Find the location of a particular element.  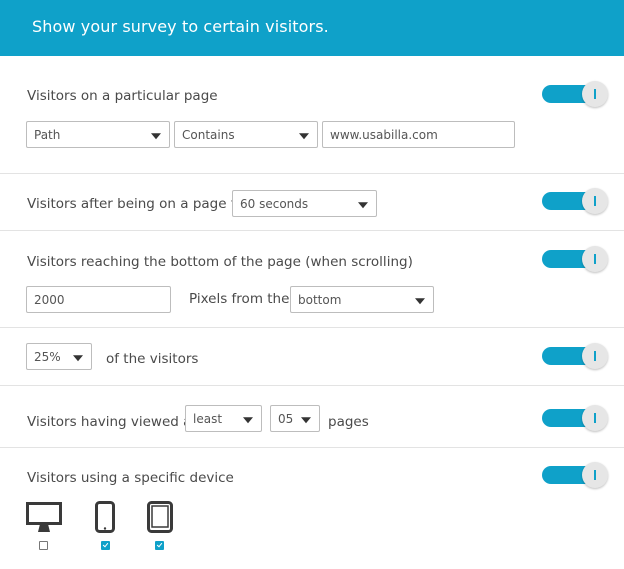

pageviews-comparator-select-value: least is located at coordinates (208, 418).